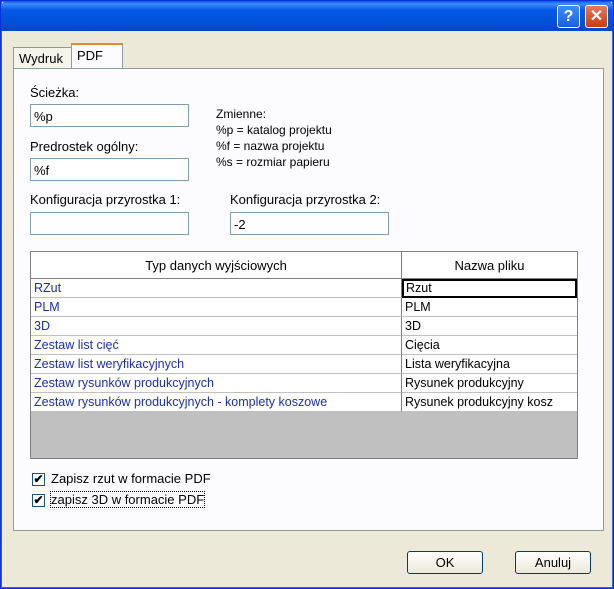  What do you see at coordinates (489, 364) in the screenshot?
I see `filename-cell: Lista weryfikacyjna` at bounding box center [489, 364].